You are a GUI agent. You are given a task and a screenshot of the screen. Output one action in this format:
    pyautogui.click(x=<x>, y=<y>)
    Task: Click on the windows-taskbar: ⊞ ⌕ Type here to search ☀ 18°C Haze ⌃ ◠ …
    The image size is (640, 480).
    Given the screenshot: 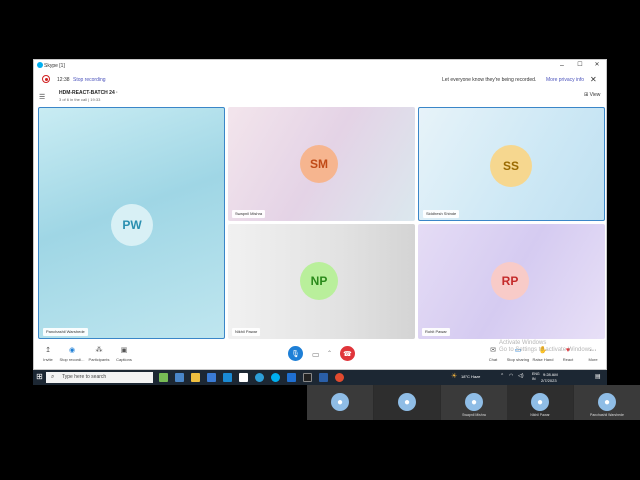 What is the action you would take?
    pyautogui.click(x=320, y=377)
    